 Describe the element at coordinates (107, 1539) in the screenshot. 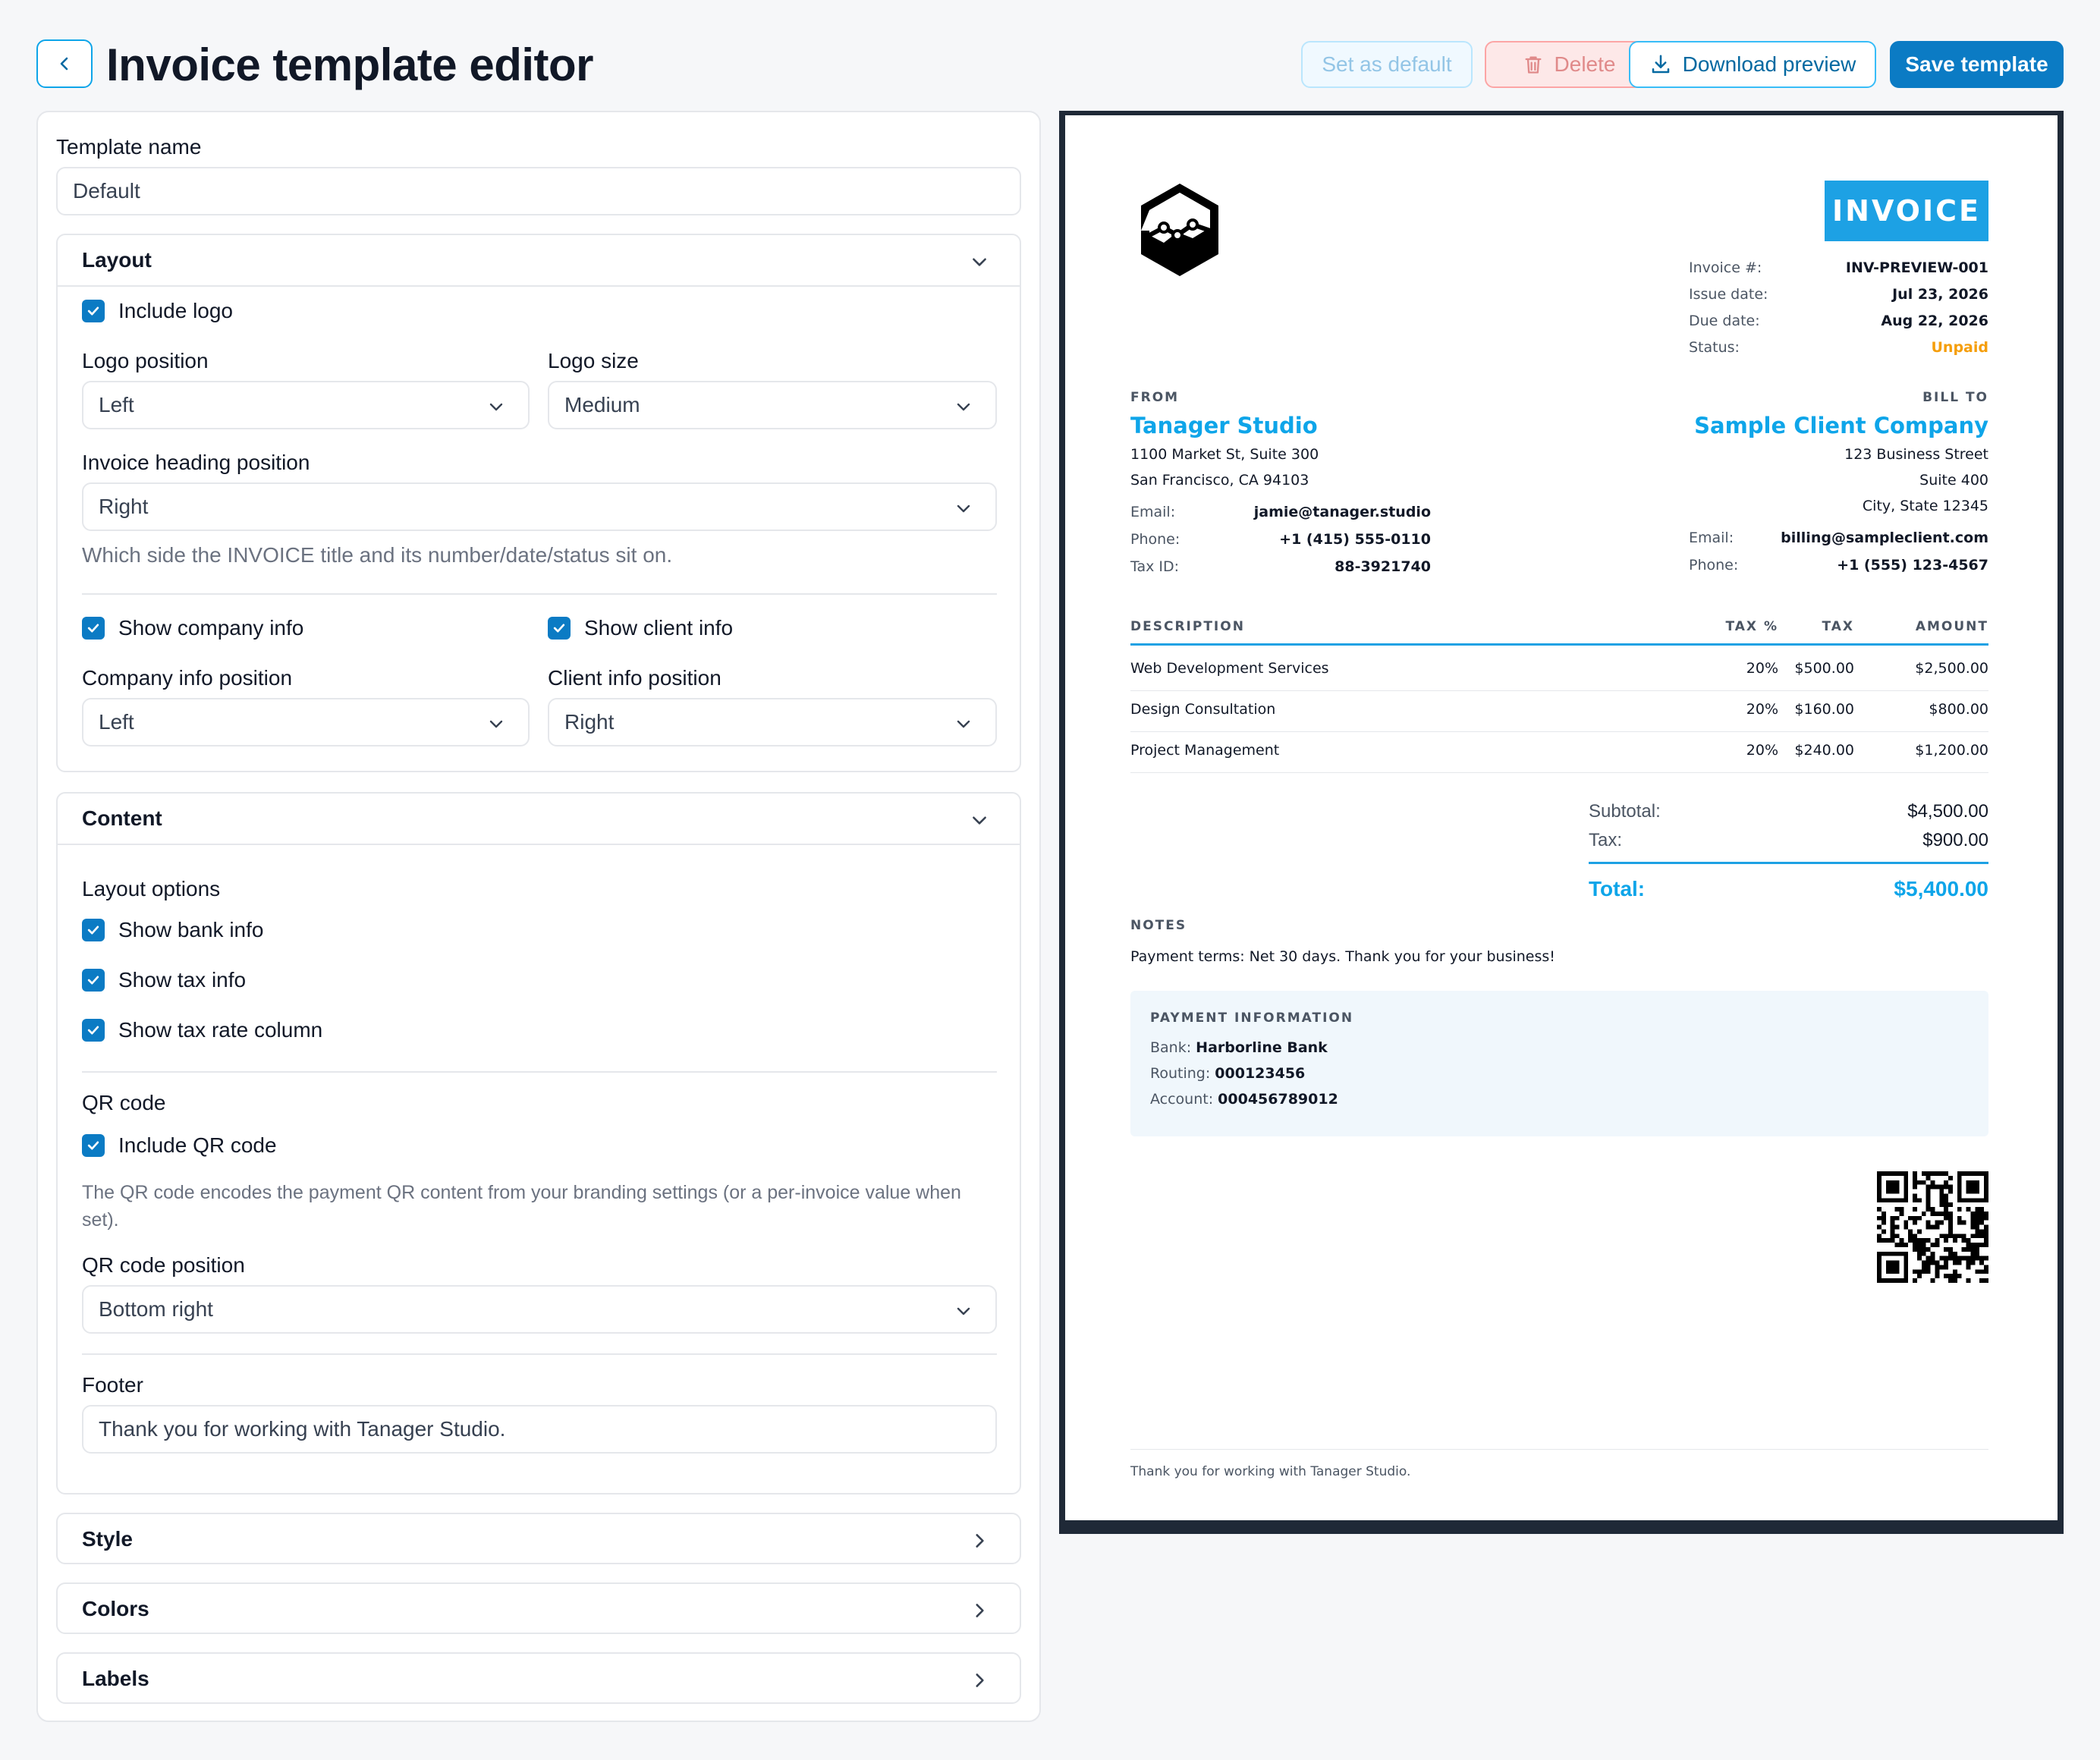

I see `style-section-title: Style` at that location.